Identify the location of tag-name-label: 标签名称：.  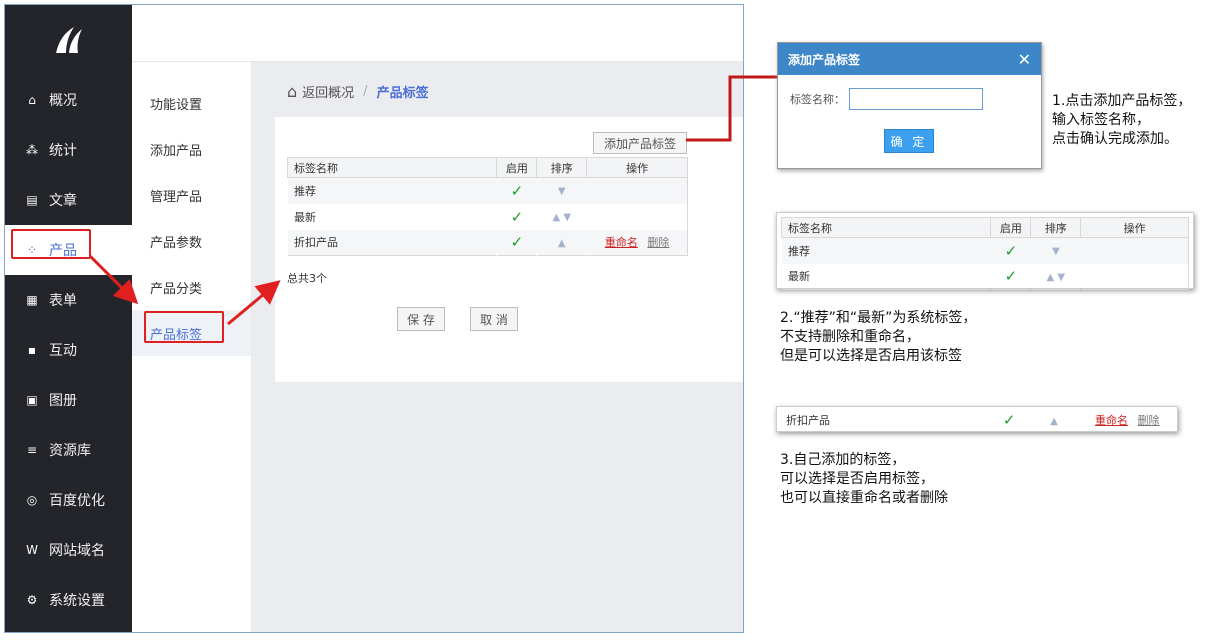
(817, 99).